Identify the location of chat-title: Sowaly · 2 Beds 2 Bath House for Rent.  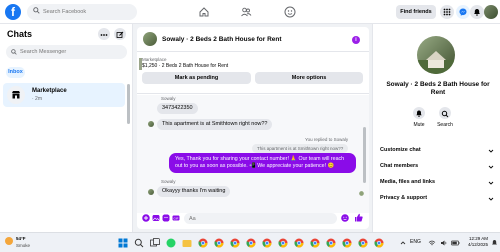
(222, 39).